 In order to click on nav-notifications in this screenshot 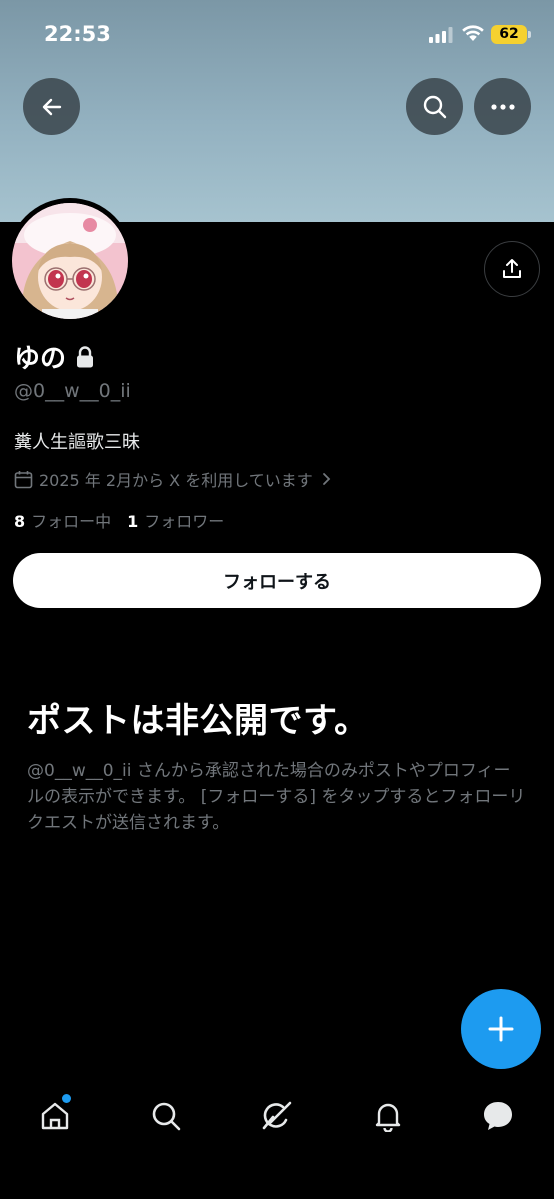, I will do `click(388, 1116)`.